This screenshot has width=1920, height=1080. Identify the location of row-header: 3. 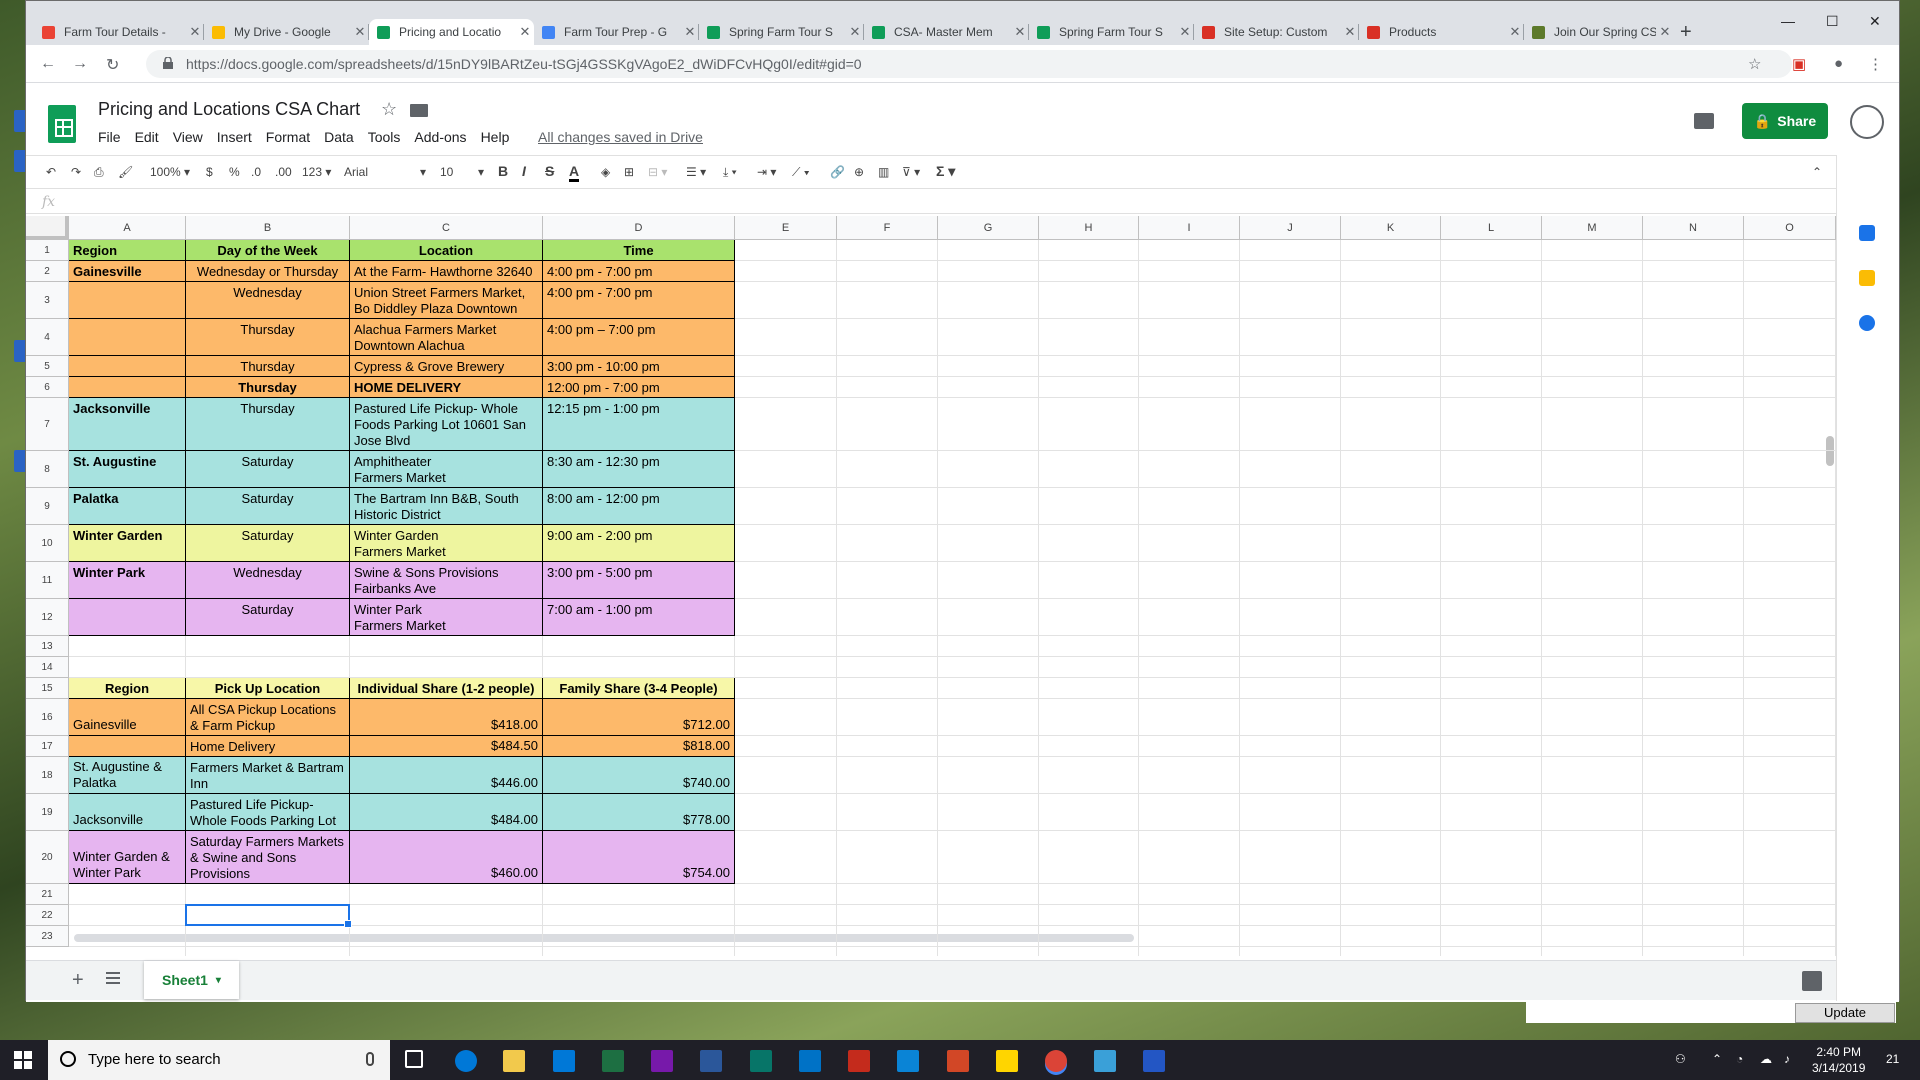
(47, 300).